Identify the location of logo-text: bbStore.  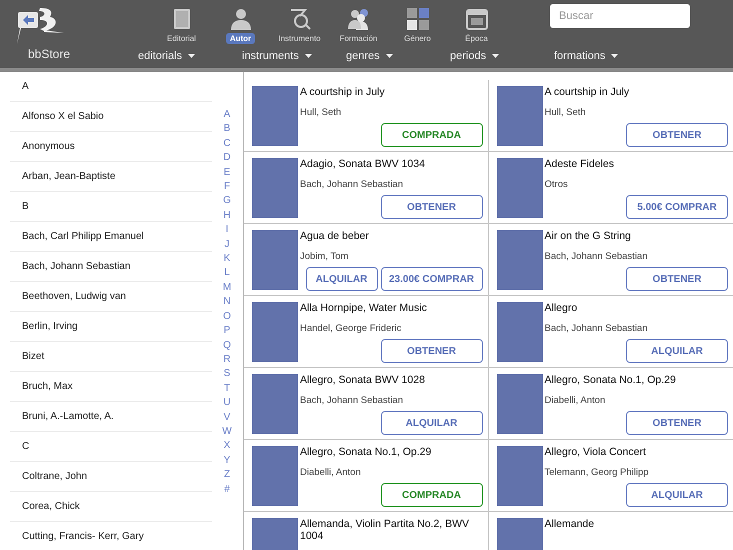
(49, 54).